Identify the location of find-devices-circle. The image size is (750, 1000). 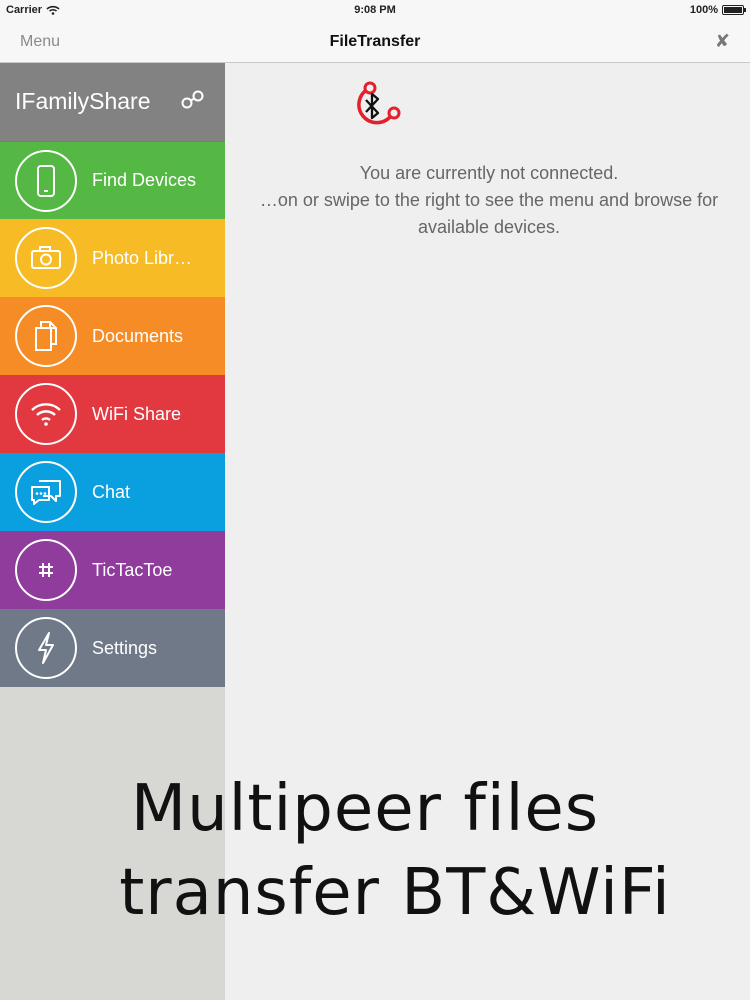
(46, 180).